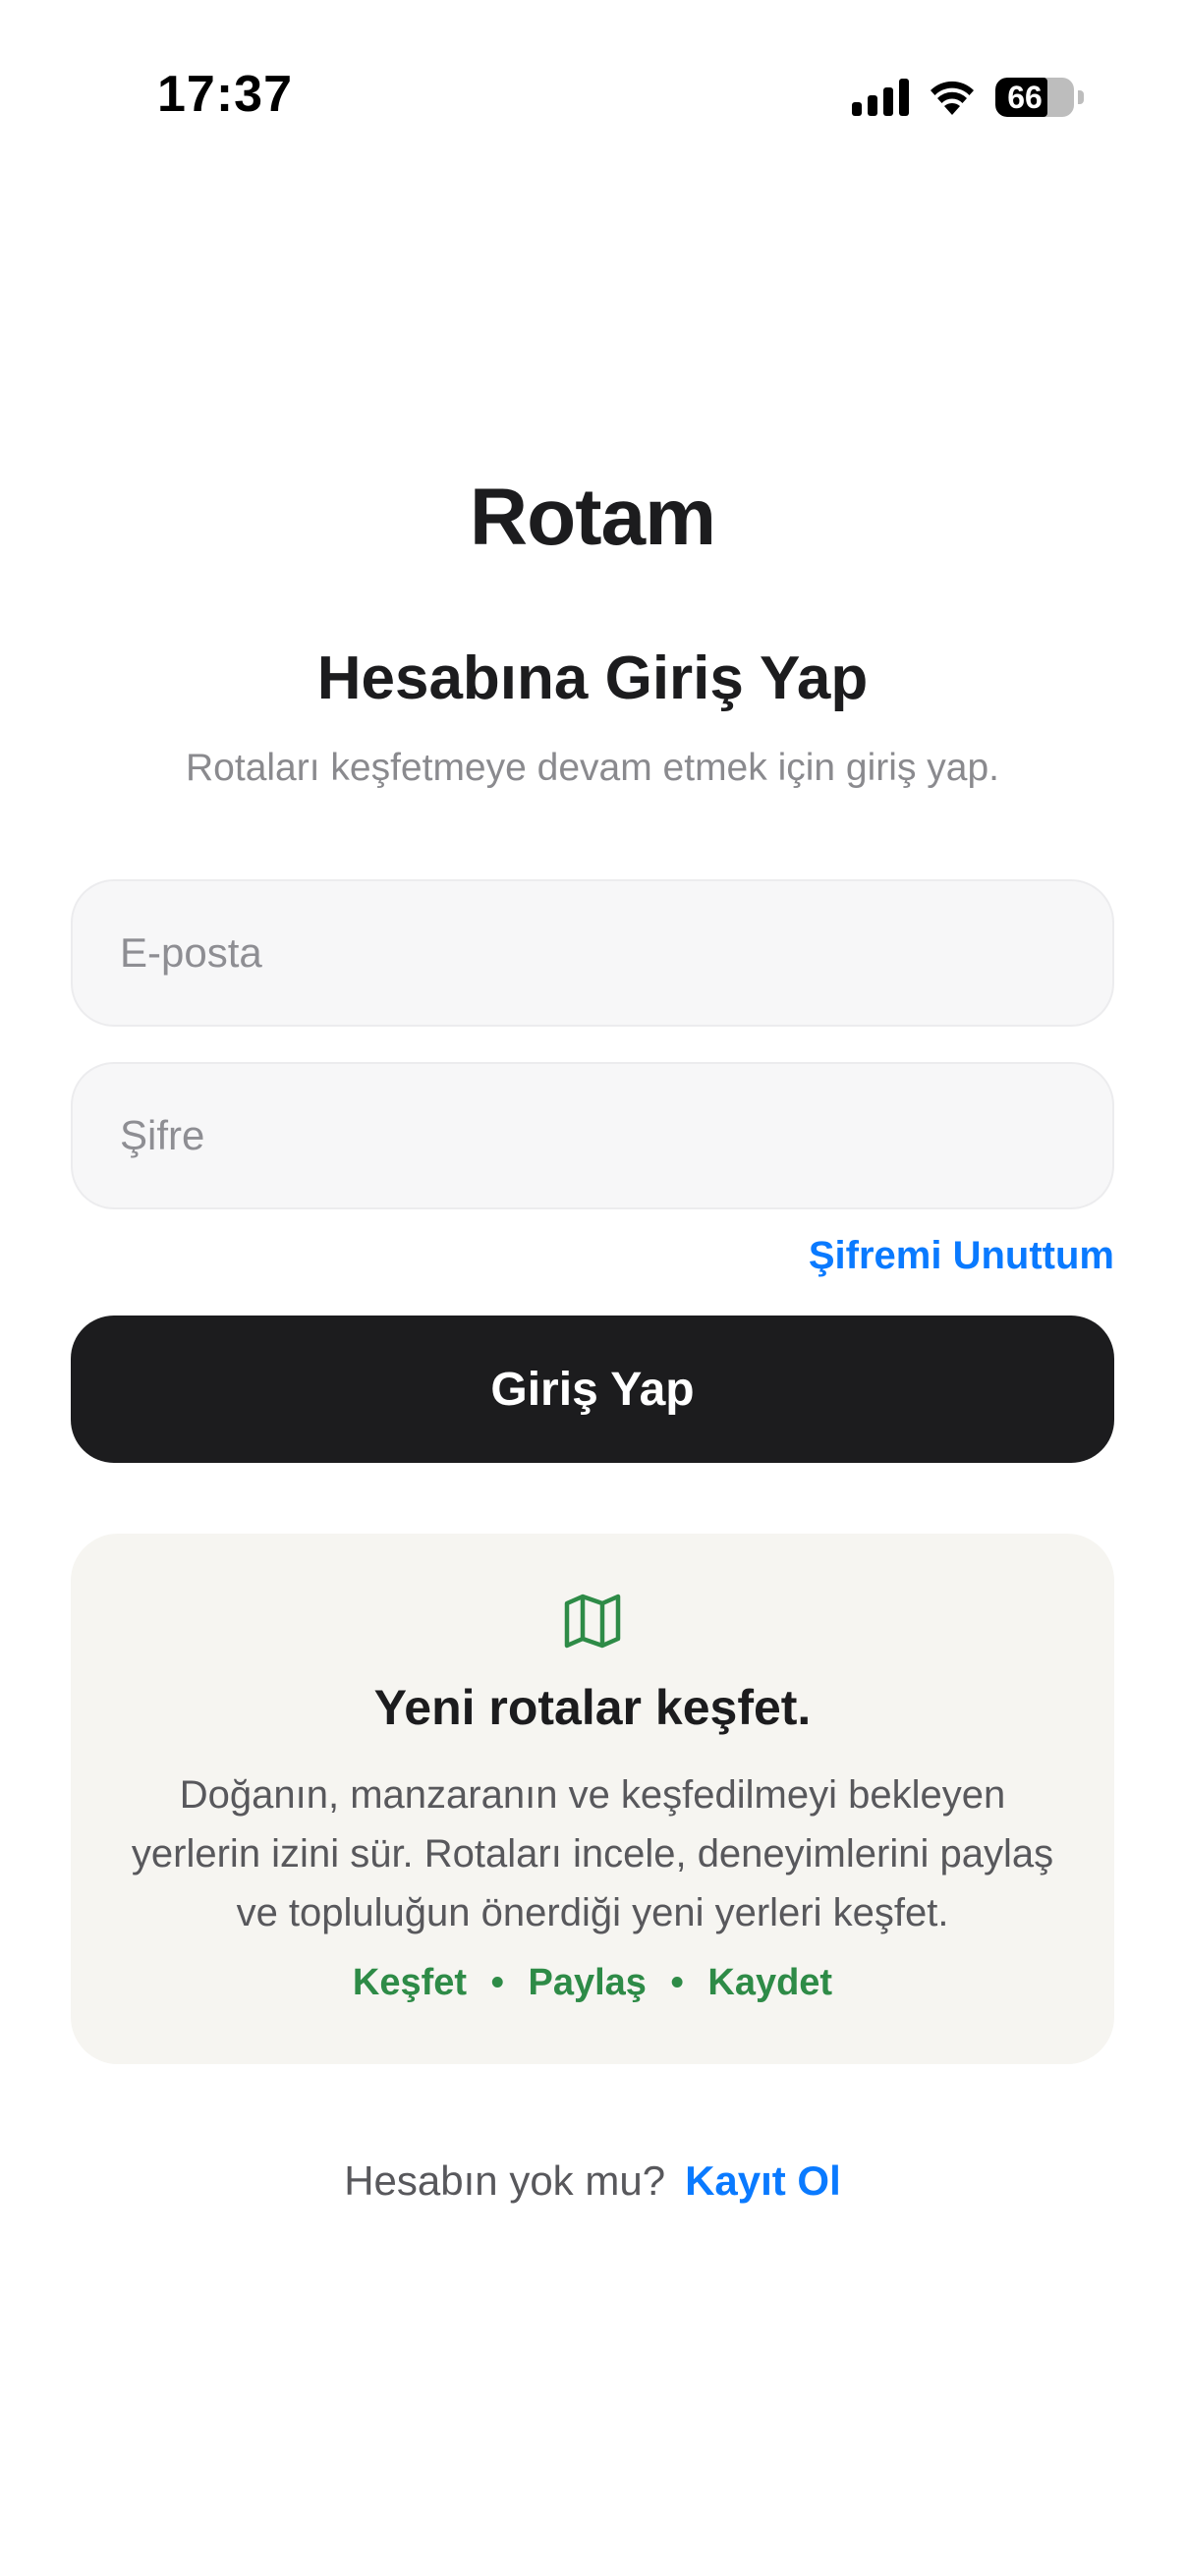 This screenshot has height=2576, width=1185. I want to click on signal-icon, so click(881, 97).